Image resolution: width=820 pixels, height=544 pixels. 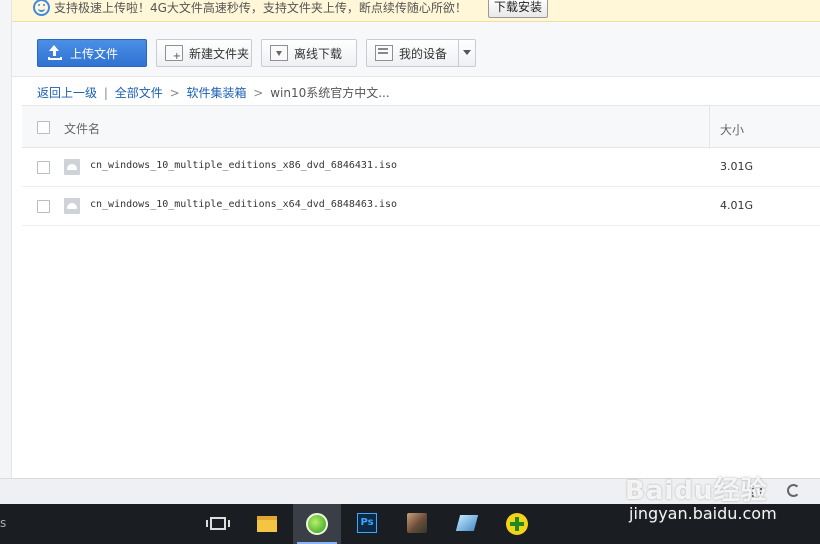 What do you see at coordinates (219, 53) in the screenshot?
I see `new-folder-label: 新建文件夹` at bounding box center [219, 53].